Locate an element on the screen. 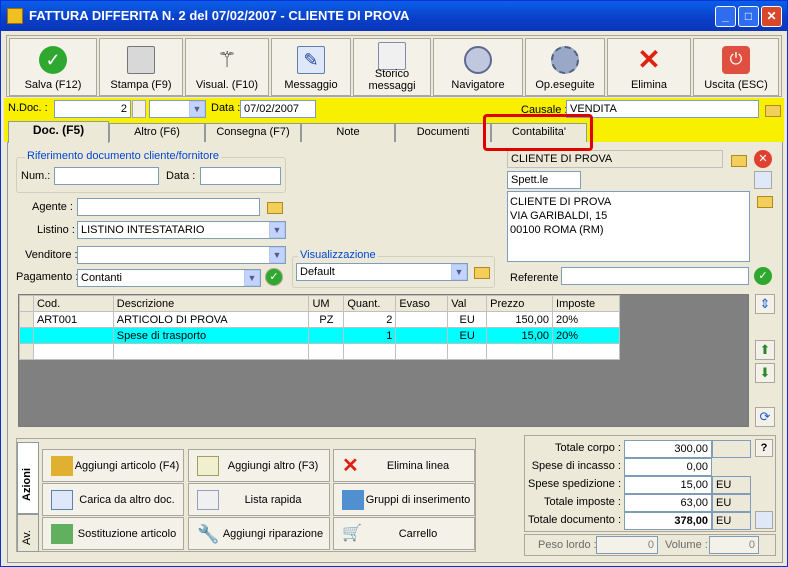  totale-documento-label: Totale documento : is located at coordinates (574, 520).